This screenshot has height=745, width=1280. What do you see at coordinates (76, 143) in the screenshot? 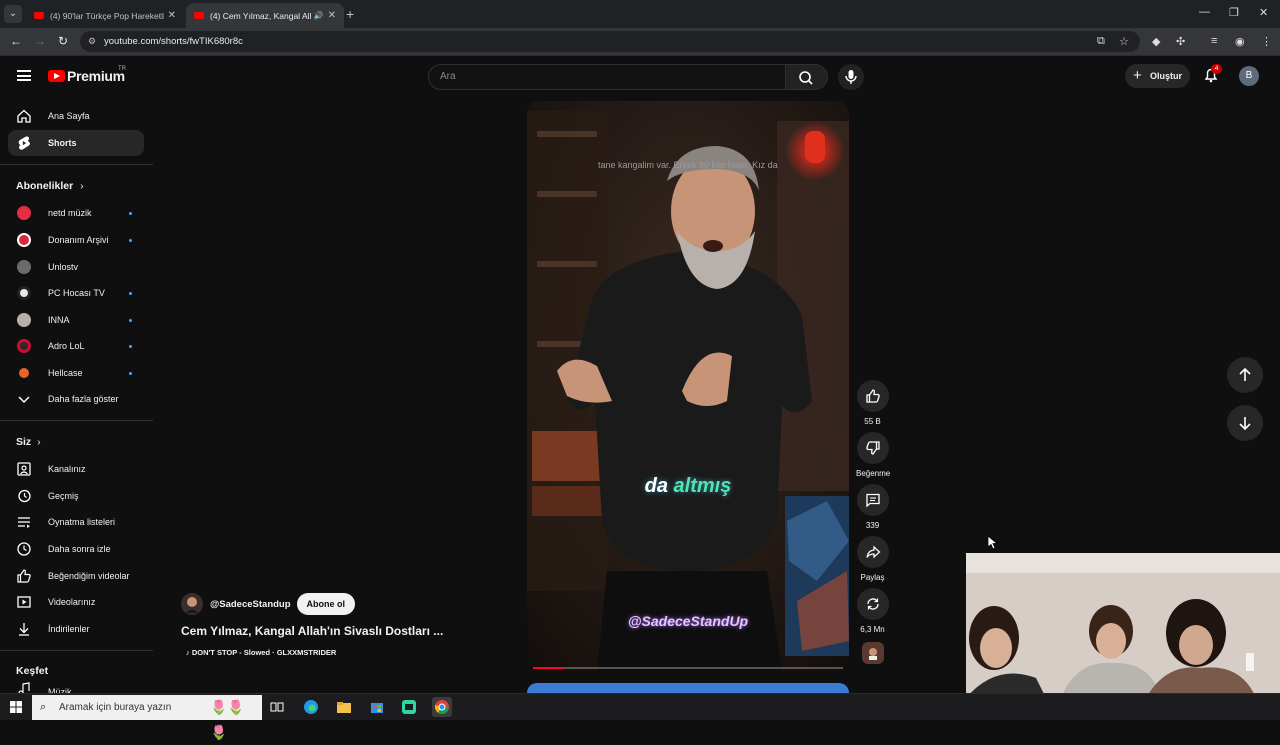
I see `sidebar-item-shorts: Shorts` at bounding box center [76, 143].